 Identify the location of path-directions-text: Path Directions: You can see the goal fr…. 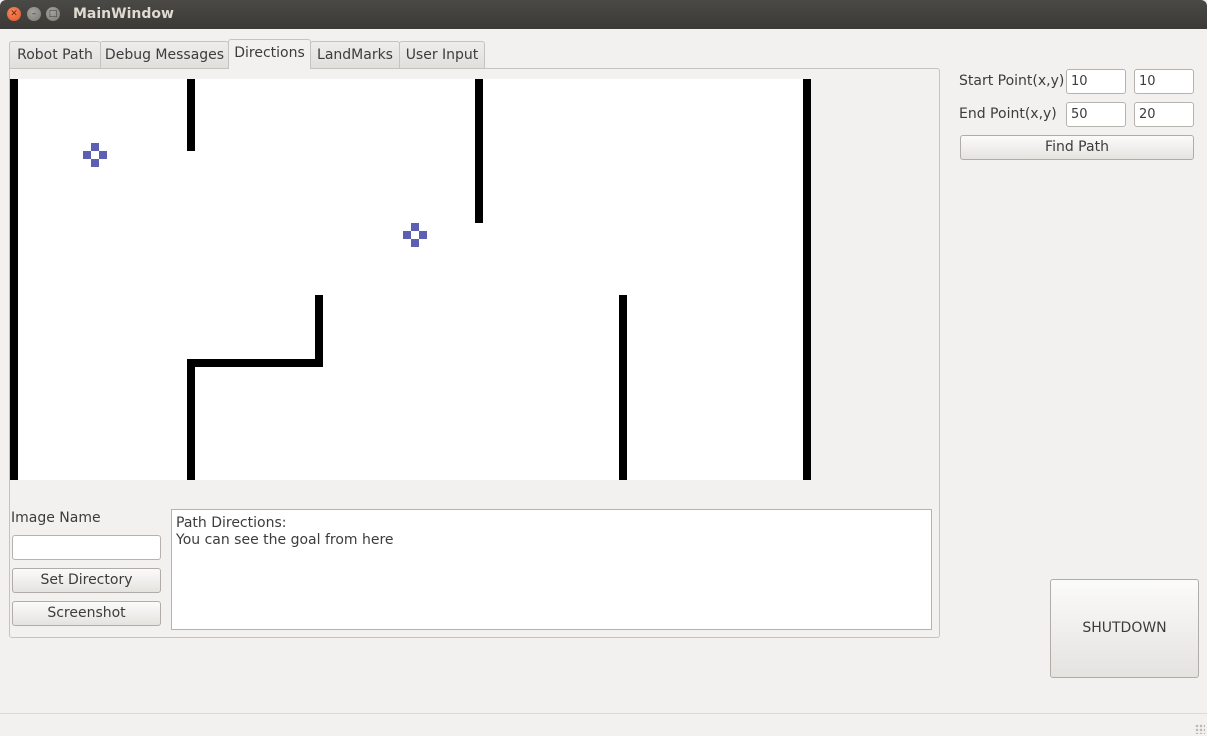
(551, 569).